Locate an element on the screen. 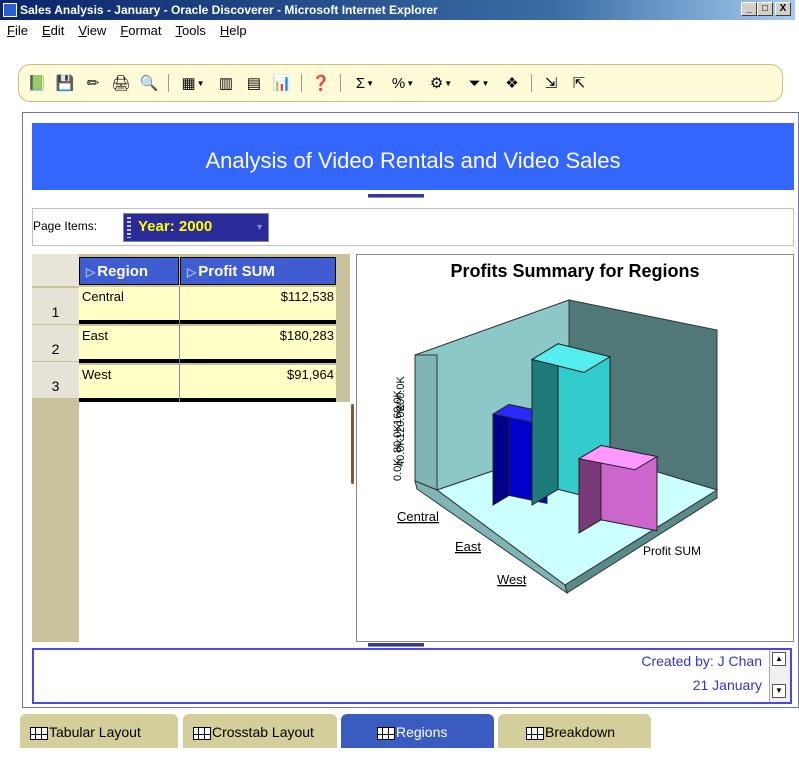 The image size is (799, 759). print-preview-icon: 🔍 is located at coordinates (149, 83).